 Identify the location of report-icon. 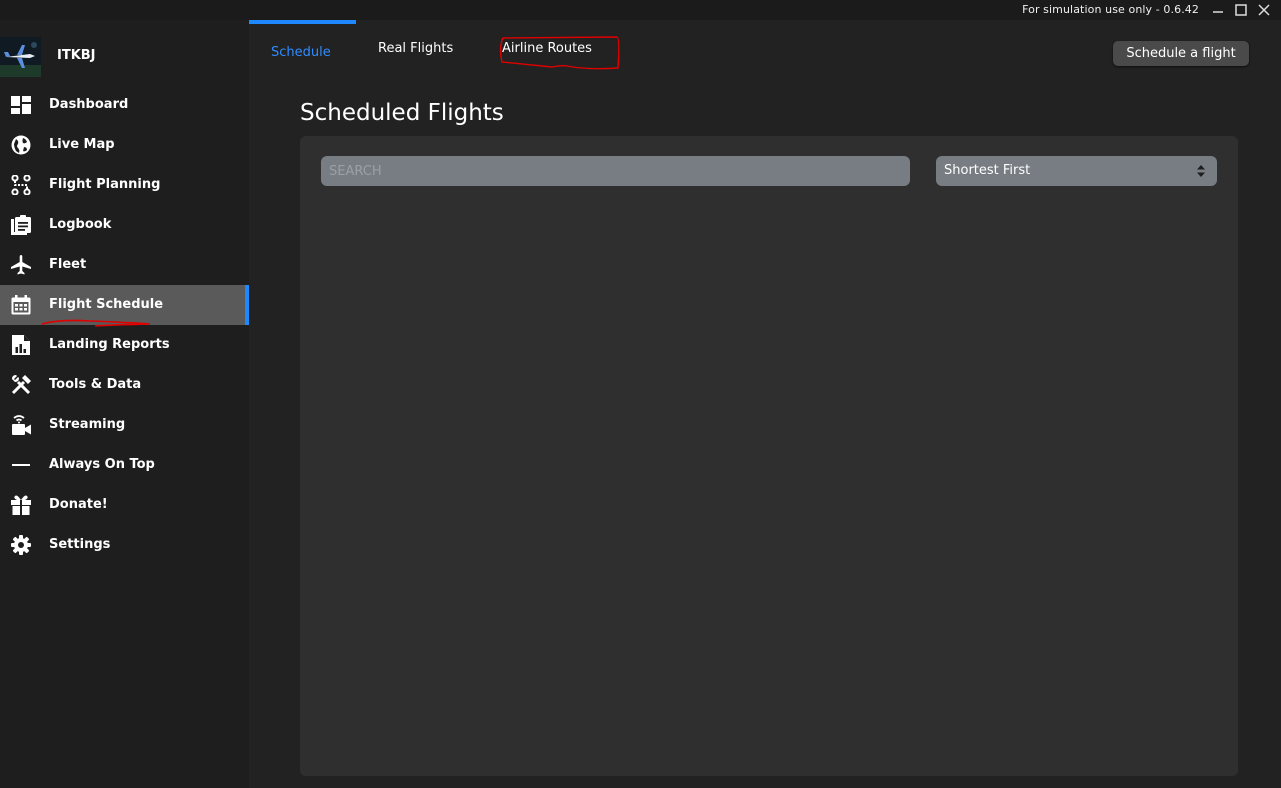
(21, 345).